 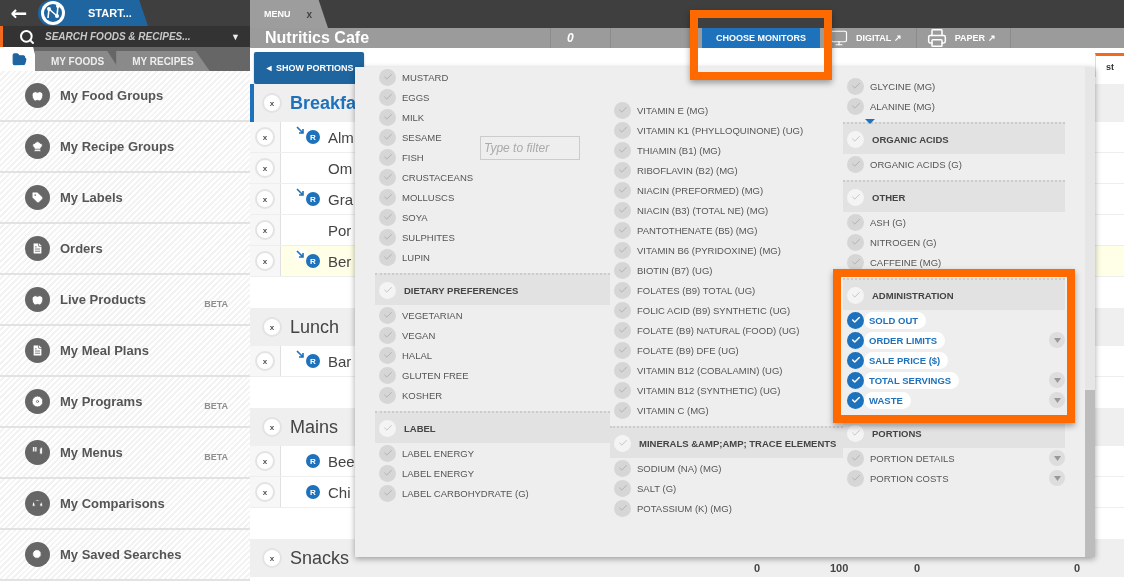 What do you see at coordinates (125, 453) in the screenshot?
I see `sidebar-item: My Menus BETA` at bounding box center [125, 453].